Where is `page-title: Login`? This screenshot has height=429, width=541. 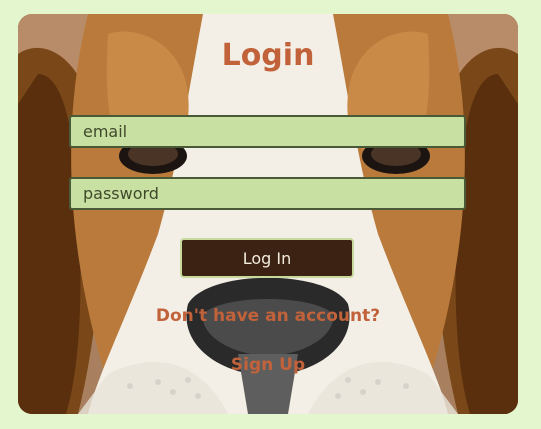
page-title: Login is located at coordinates (268, 55).